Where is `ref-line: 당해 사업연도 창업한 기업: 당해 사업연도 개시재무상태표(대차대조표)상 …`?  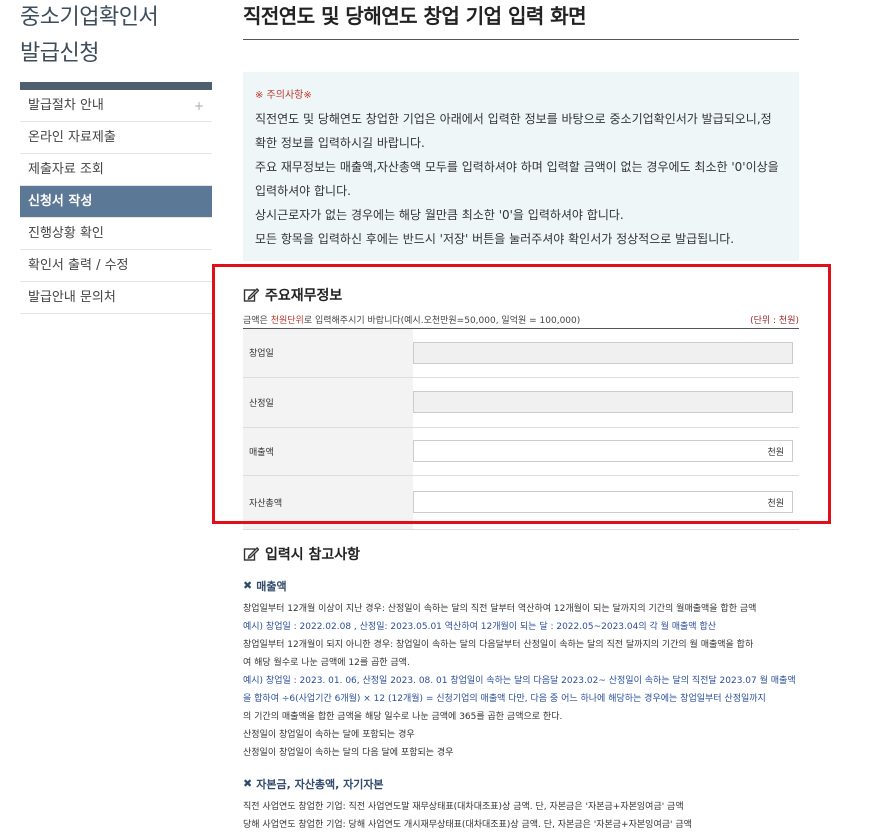
ref-line: 당해 사업연도 창업한 기업: 당해 사업연도 개시재무상태표(대차대조표)상 … is located at coordinates (467, 824).